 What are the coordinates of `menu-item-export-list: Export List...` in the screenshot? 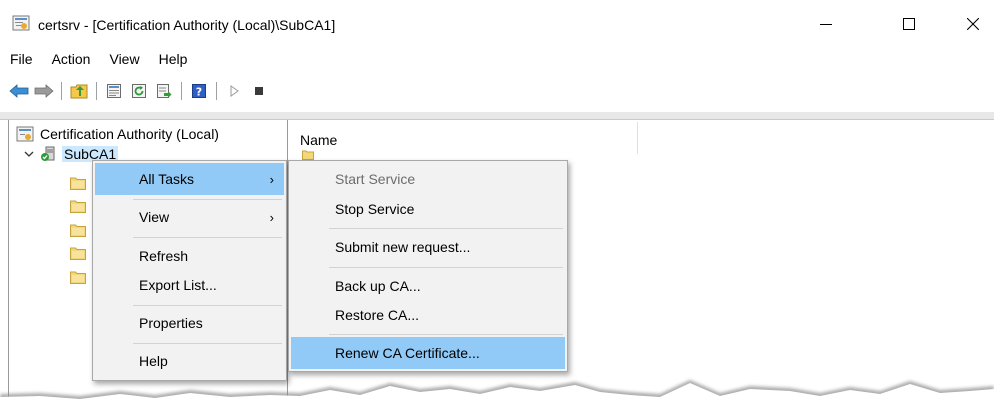 It's located at (189, 285).